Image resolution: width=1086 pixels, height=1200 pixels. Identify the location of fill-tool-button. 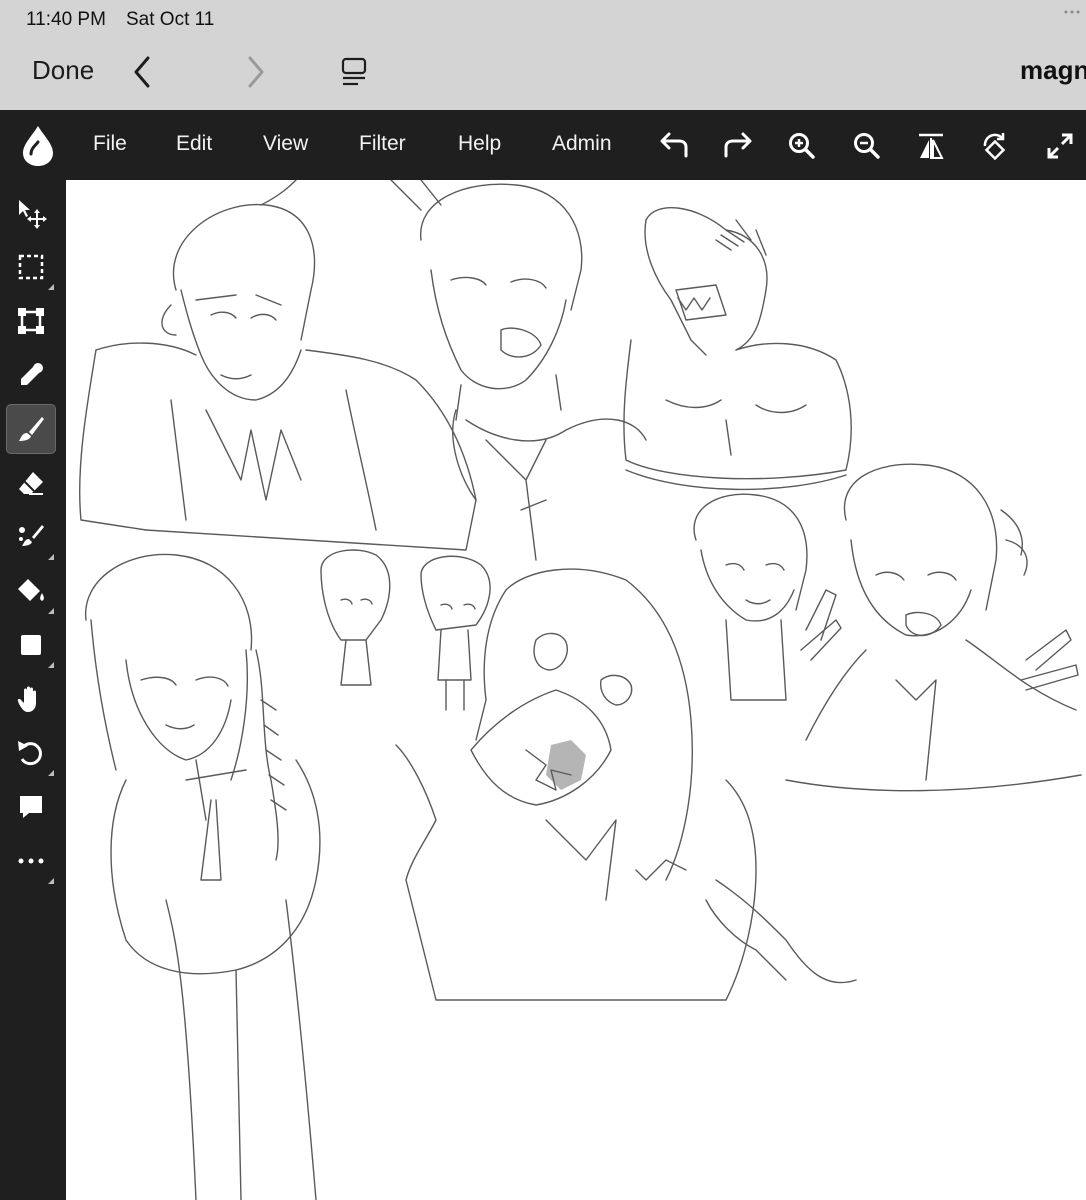
(31, 591).